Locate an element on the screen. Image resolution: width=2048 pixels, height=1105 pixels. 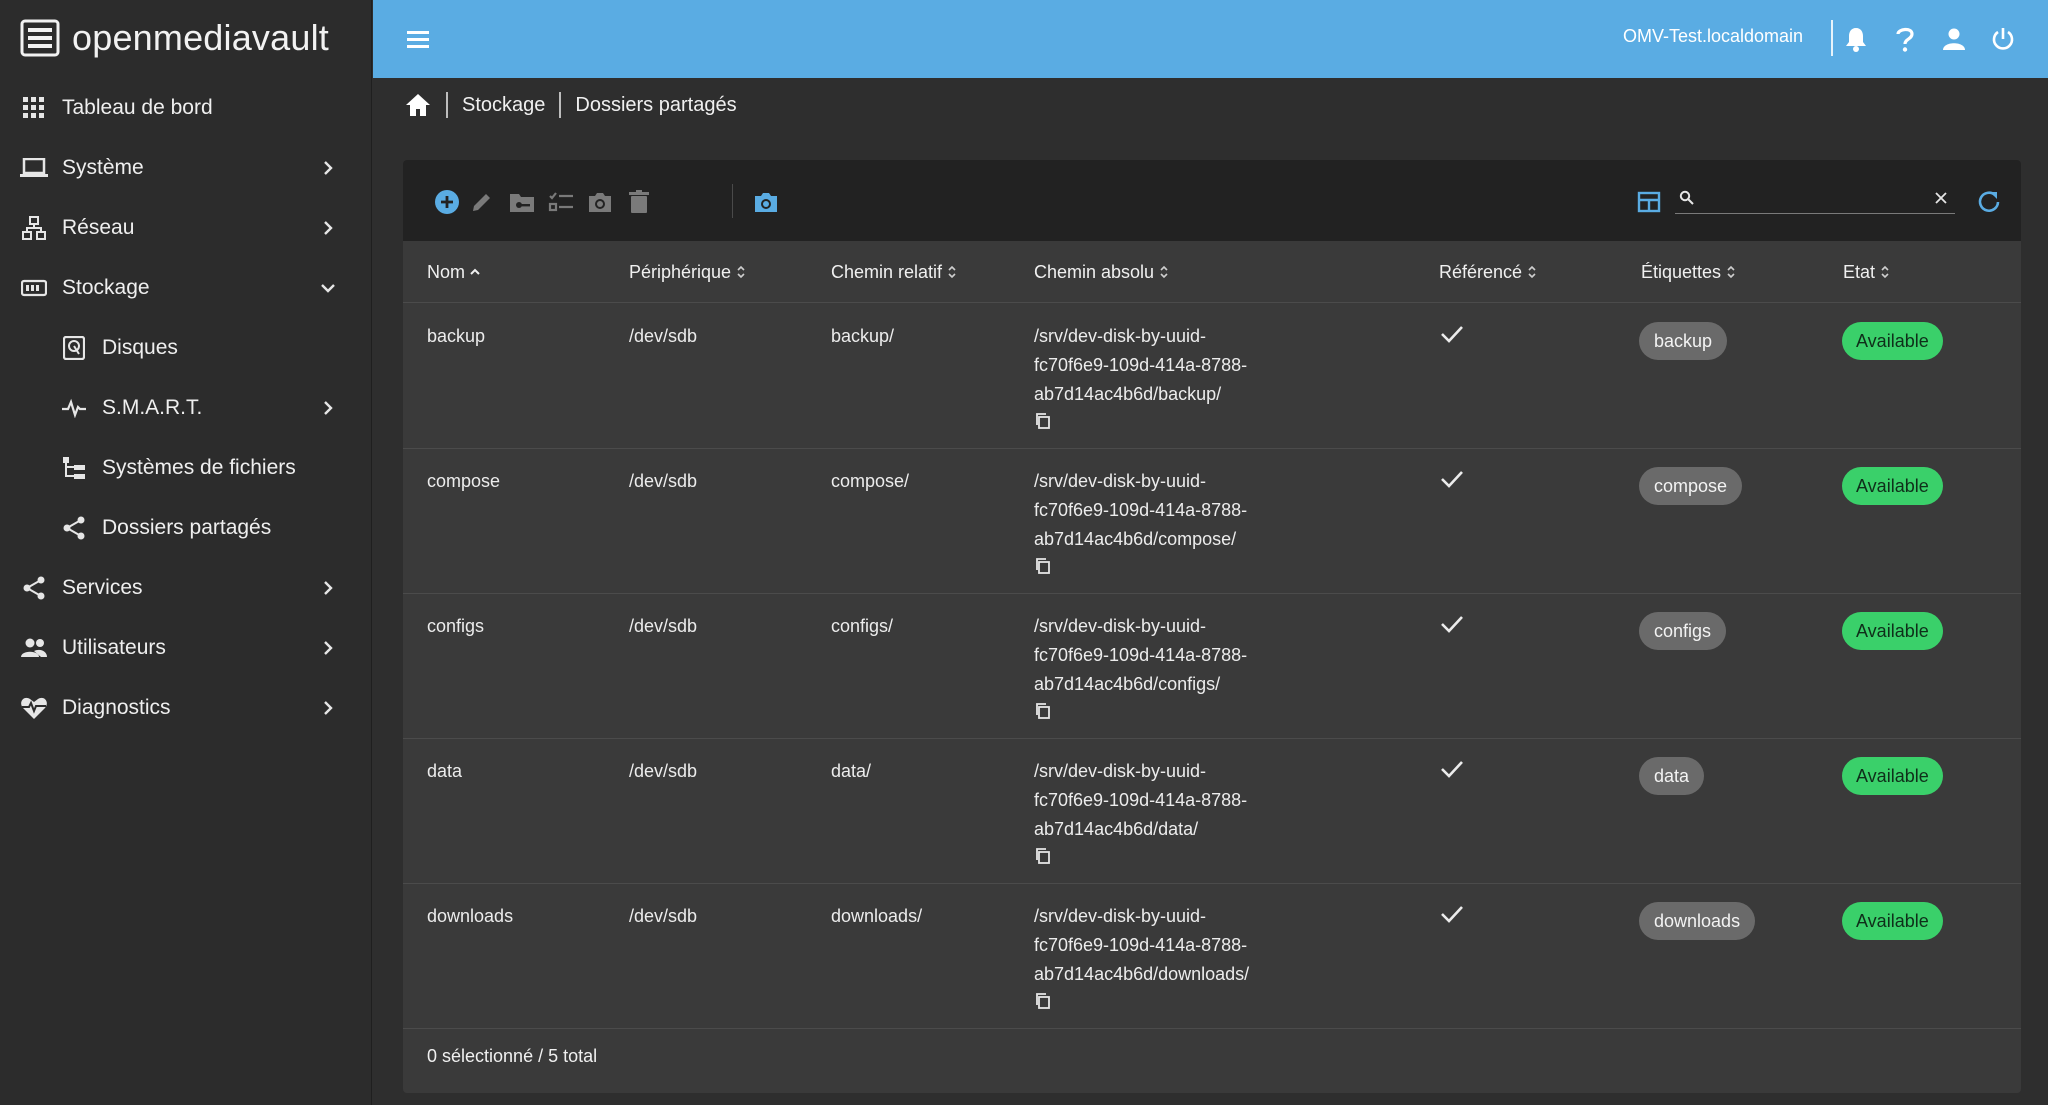
column-header-chemin-absolu: Chemin absolu is located at coordinates (1102, 272).